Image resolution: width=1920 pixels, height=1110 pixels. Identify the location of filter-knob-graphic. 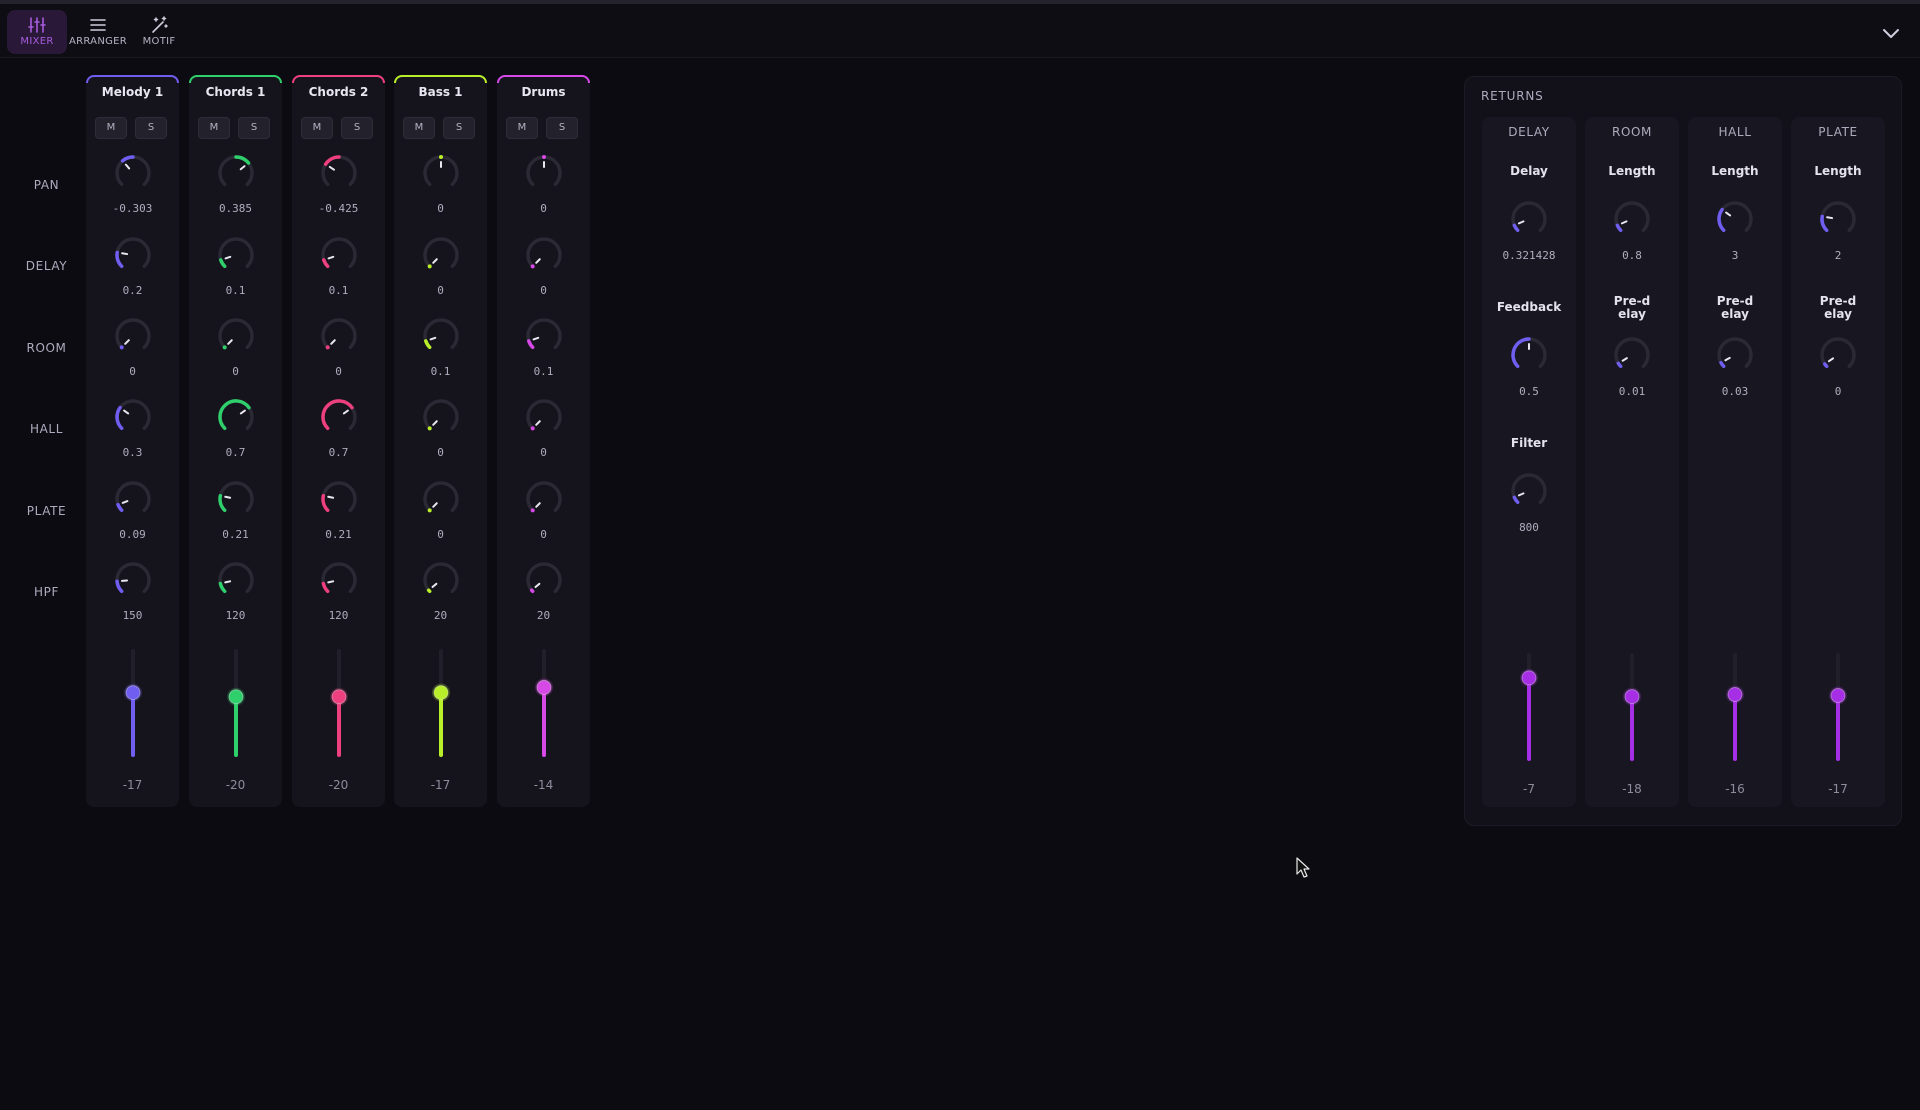
(1529, 491).